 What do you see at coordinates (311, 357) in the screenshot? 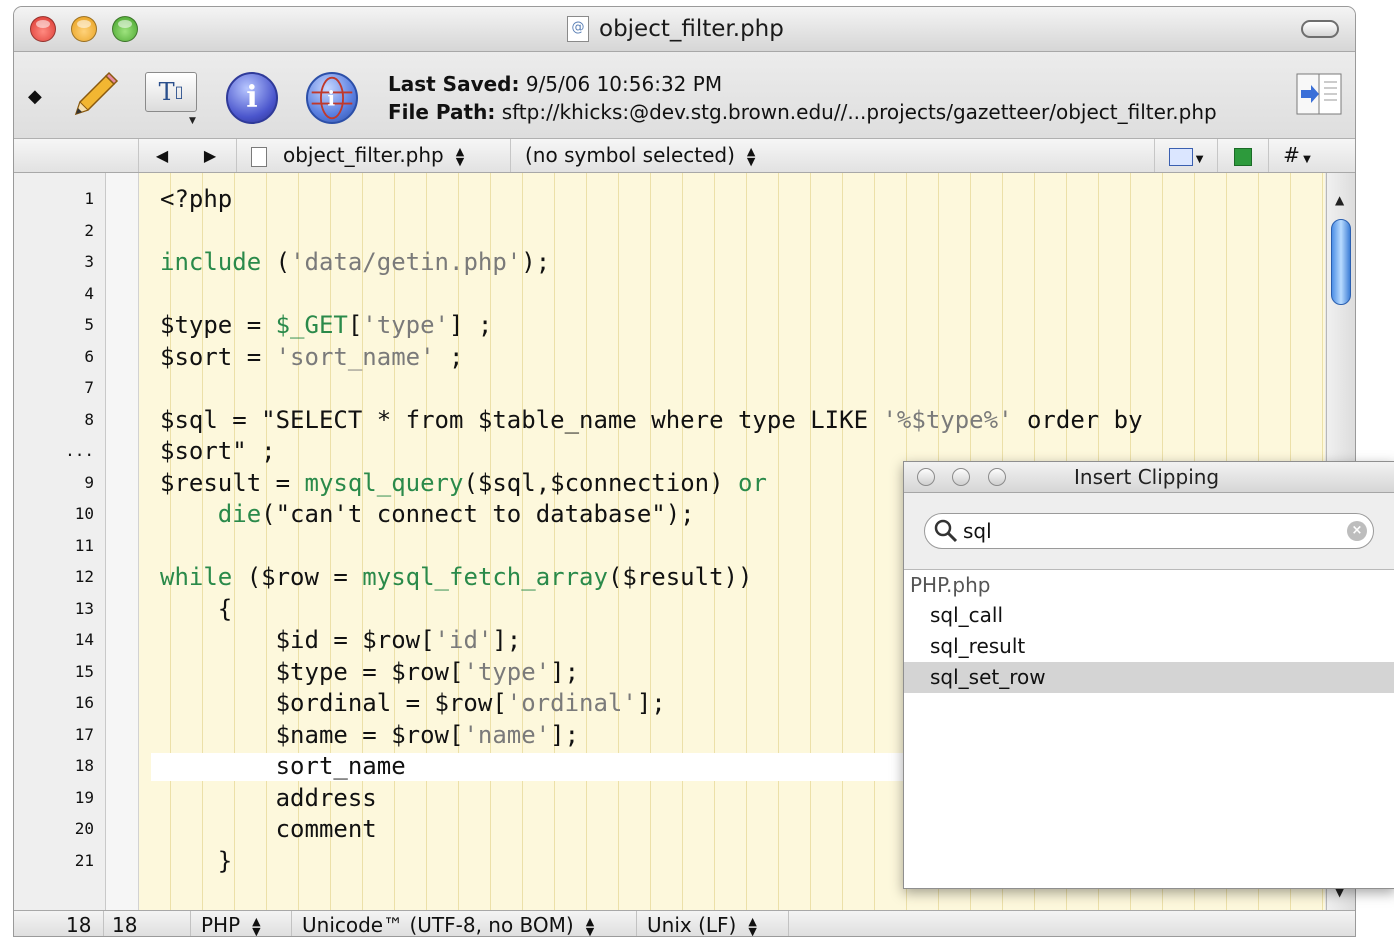
I see `code-line: $sort = 'sort_name' ;` at bounding box center [311, 357].